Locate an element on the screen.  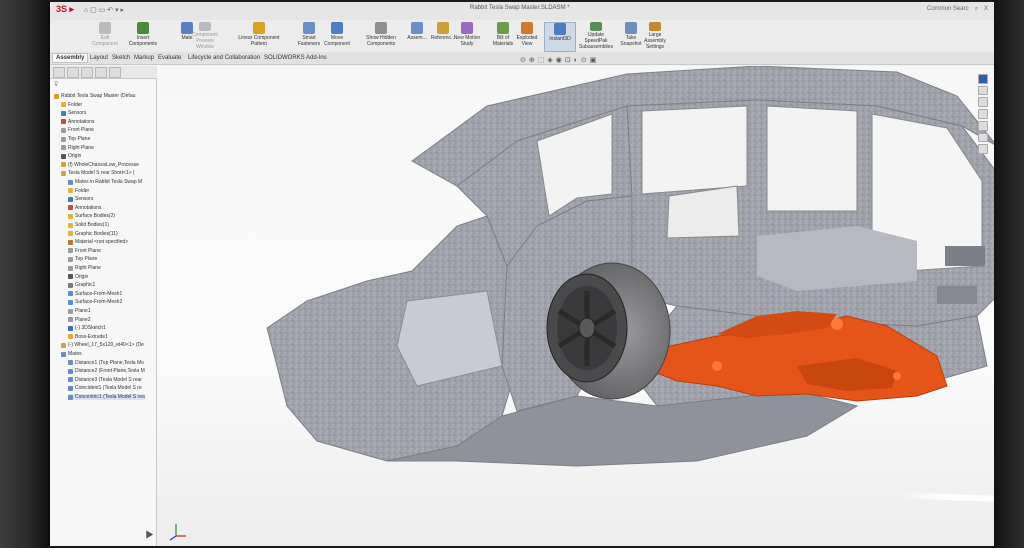
tree-item: Boss-Extrude1 is located at coordinates (88, 337).